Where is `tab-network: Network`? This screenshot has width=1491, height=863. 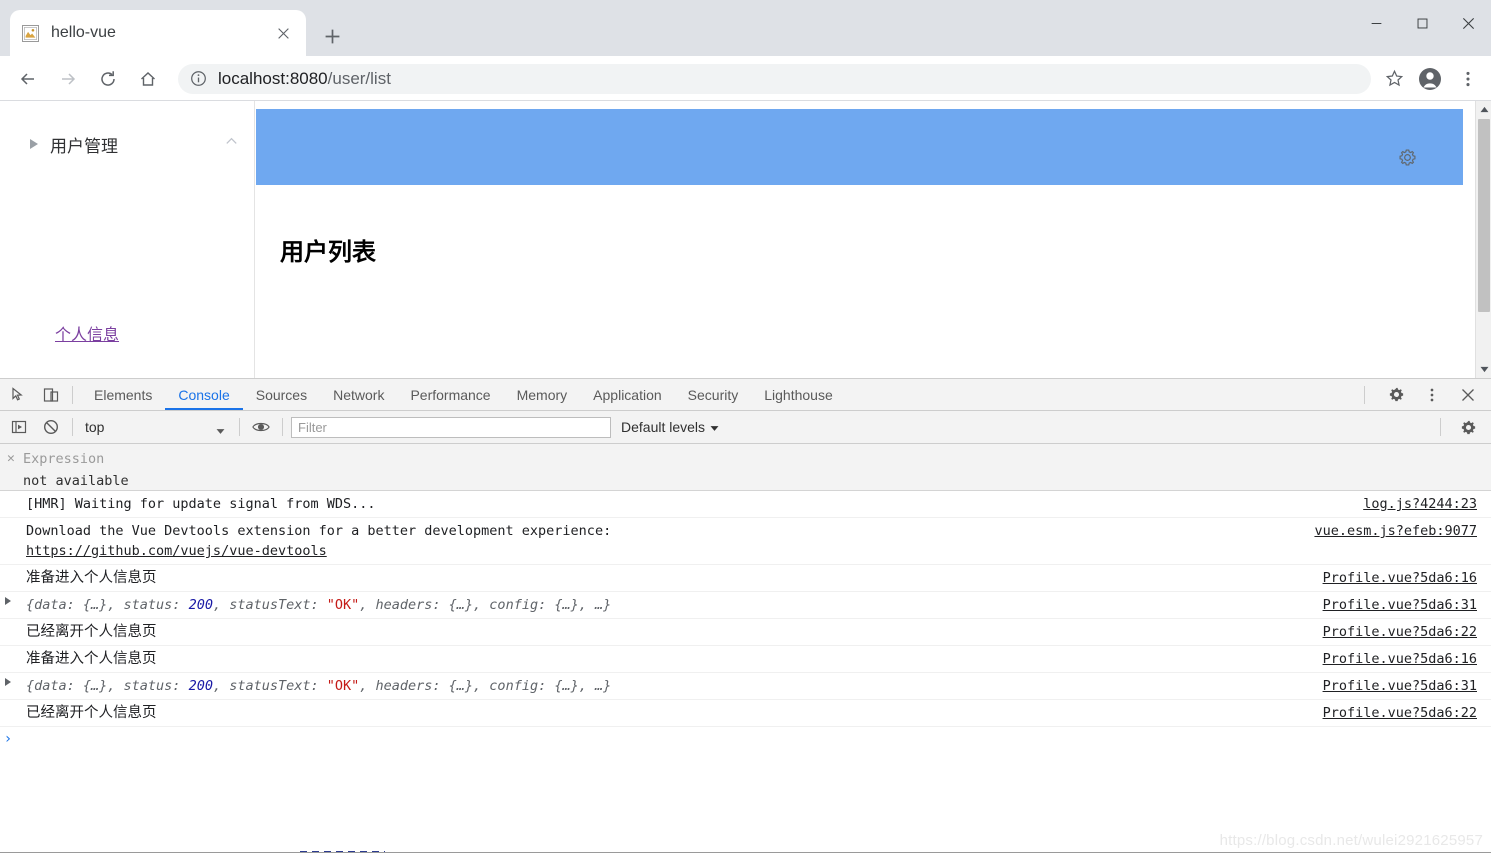 tab-network: Network is located at coordinates (358, 394).